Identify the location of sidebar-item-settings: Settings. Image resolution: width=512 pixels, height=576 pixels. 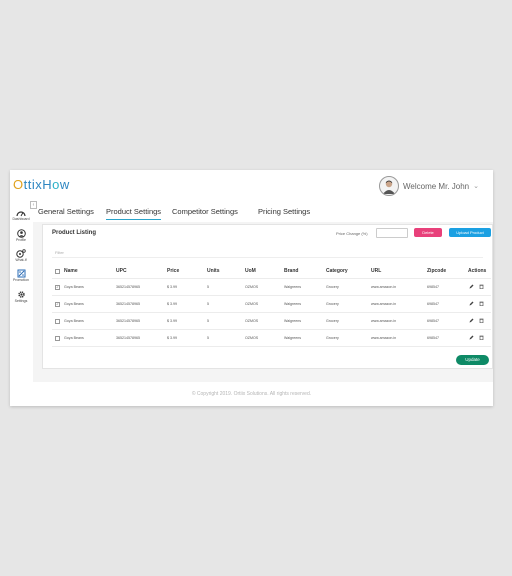
(21, 296).